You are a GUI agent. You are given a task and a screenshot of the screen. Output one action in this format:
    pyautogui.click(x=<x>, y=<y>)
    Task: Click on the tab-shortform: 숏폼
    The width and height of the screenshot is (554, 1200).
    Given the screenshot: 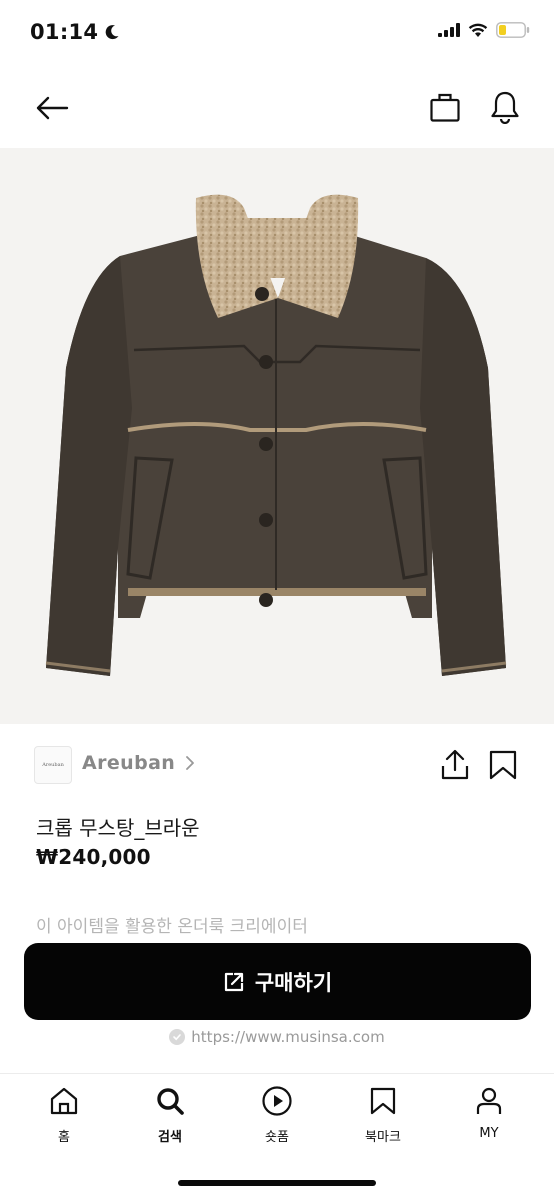 What is the action you would take?
    pyautogui.click(x=277, y=1115)
    